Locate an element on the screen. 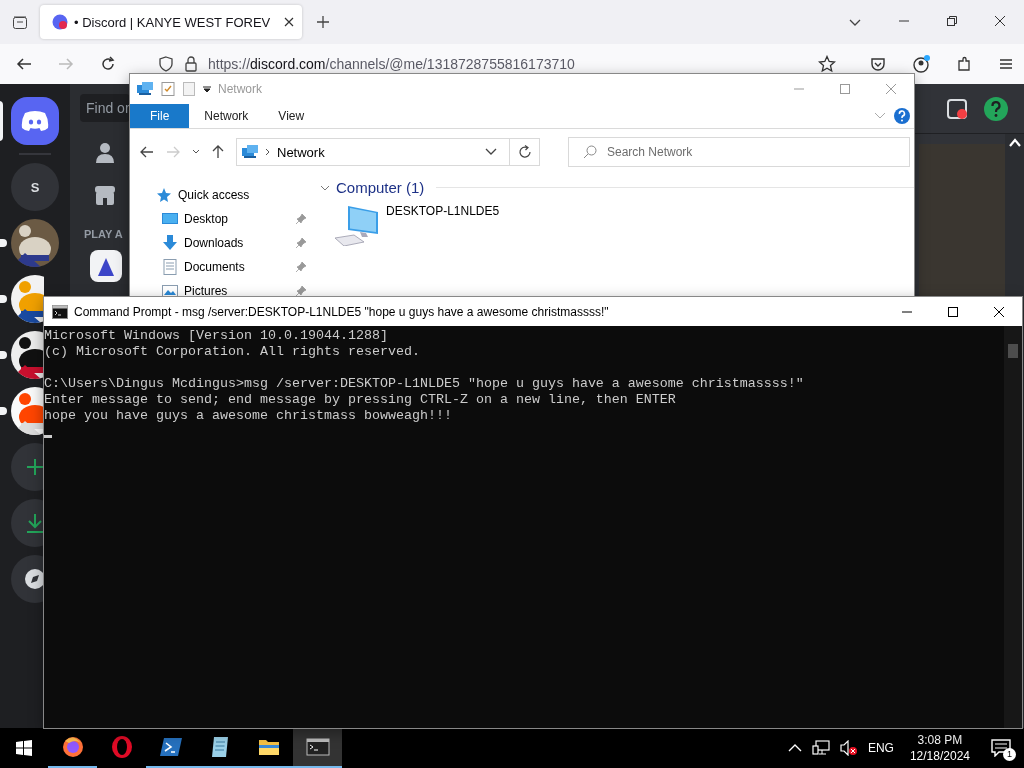 The width and height of the screenshot is (1024, 768). properties-icon is located at coordinates (168, 89).